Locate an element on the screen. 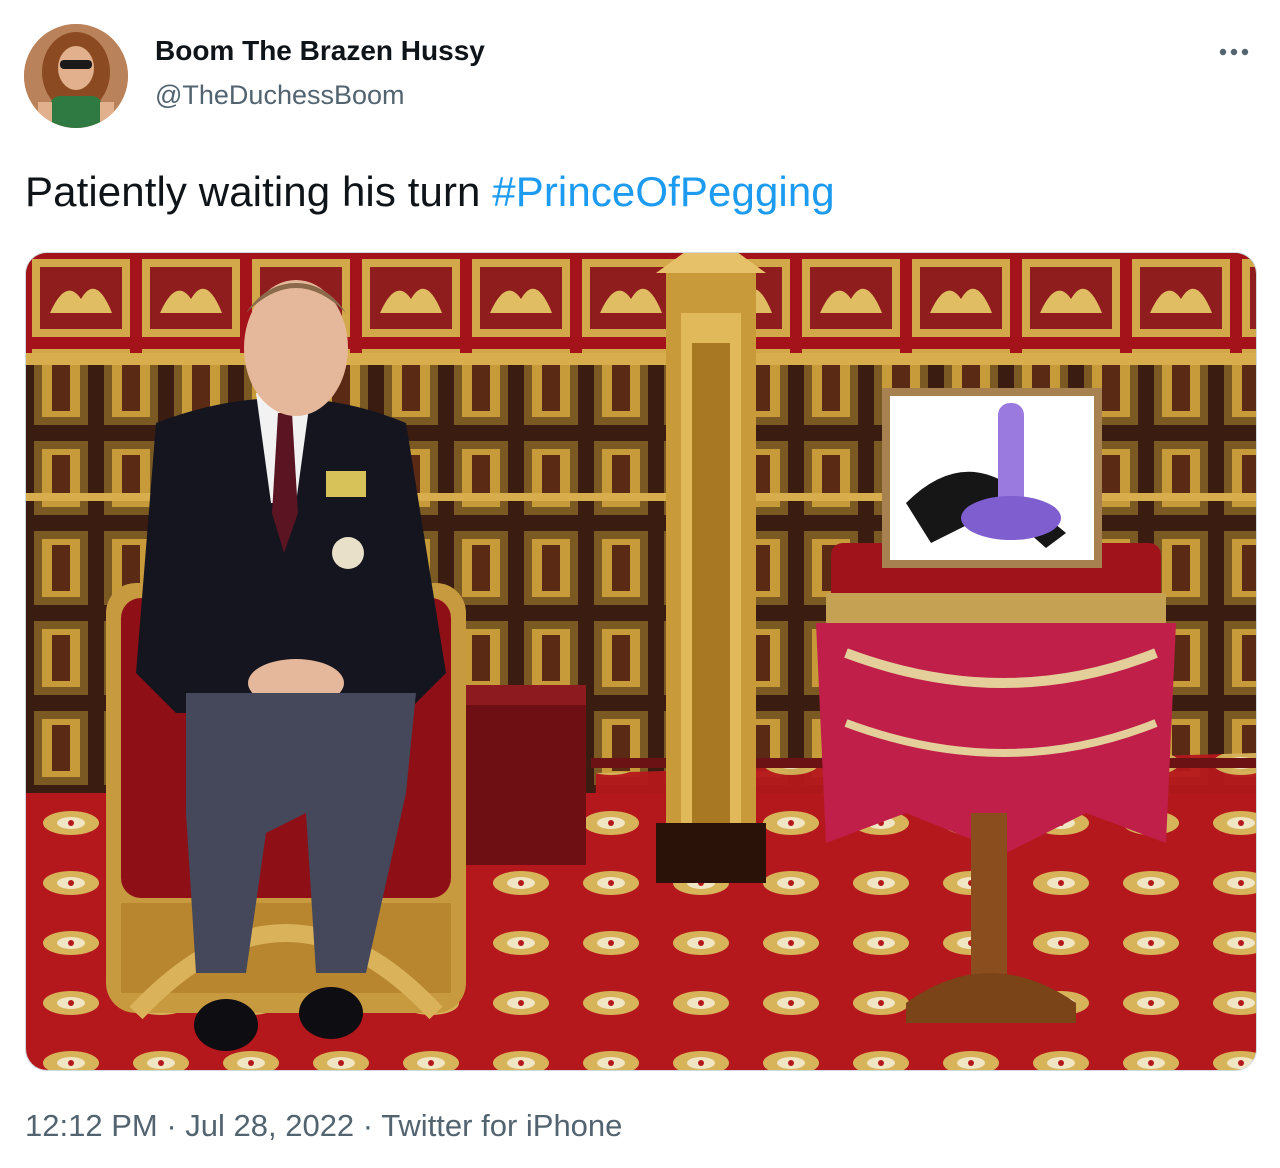 Image resolution: width=1280 pixels, height=1168 pixels. tweet-text-body: Patiently waiting his turn is located at coordinates (259, 191).